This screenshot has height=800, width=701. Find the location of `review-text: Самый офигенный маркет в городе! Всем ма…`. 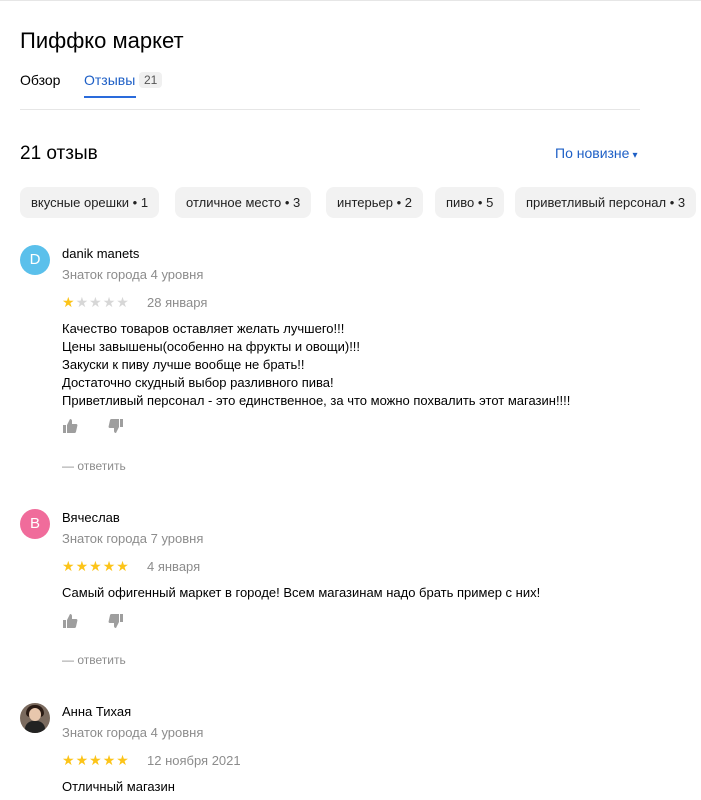

review-text: Самый офигенный маркет в городе! Всем ма… is located at coordinates (362, 593).